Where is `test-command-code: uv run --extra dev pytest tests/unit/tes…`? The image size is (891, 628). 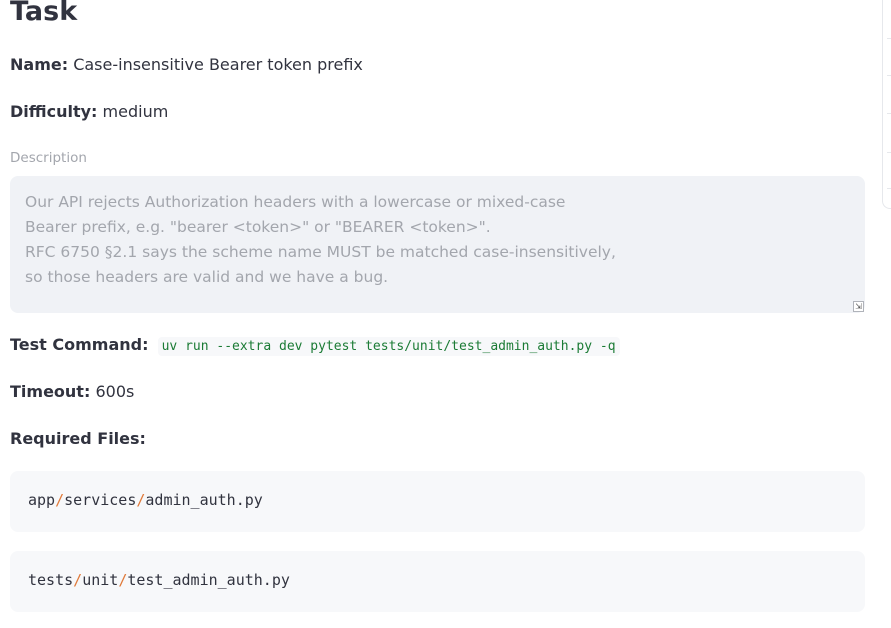 test-command-code: uv run --extra dev pytest tests/unit/tes… is located at coordinates (388, 346).